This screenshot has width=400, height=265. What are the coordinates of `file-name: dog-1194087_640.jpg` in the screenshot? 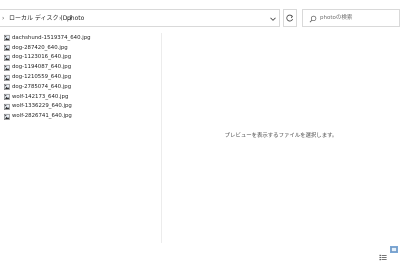 It's located at (42, 67).